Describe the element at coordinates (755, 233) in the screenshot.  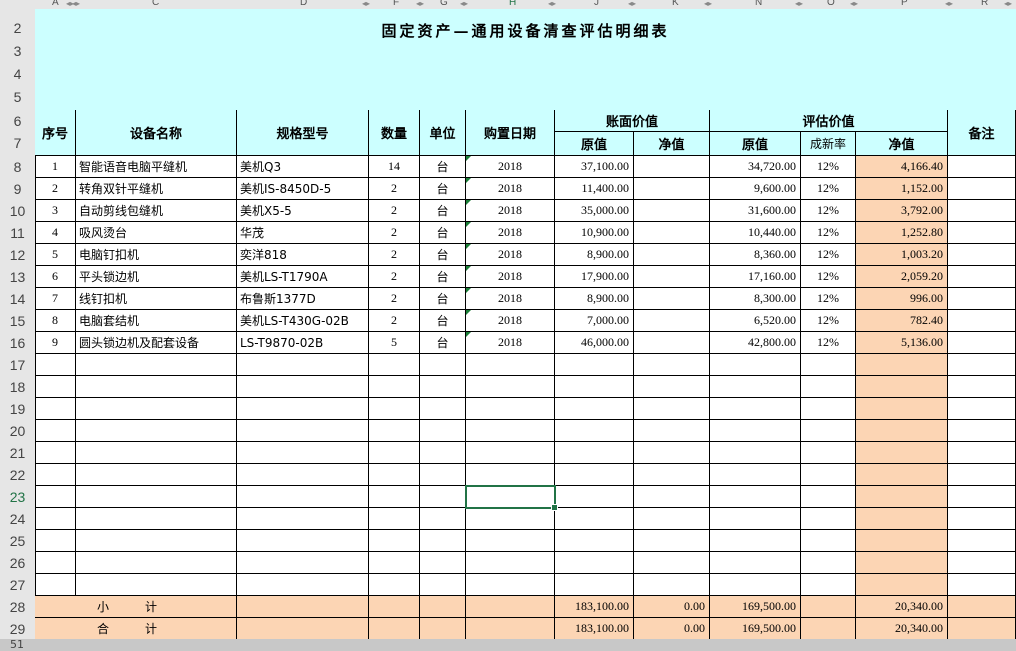
I see `cell-eval_orig: 10,440.00` at that location.